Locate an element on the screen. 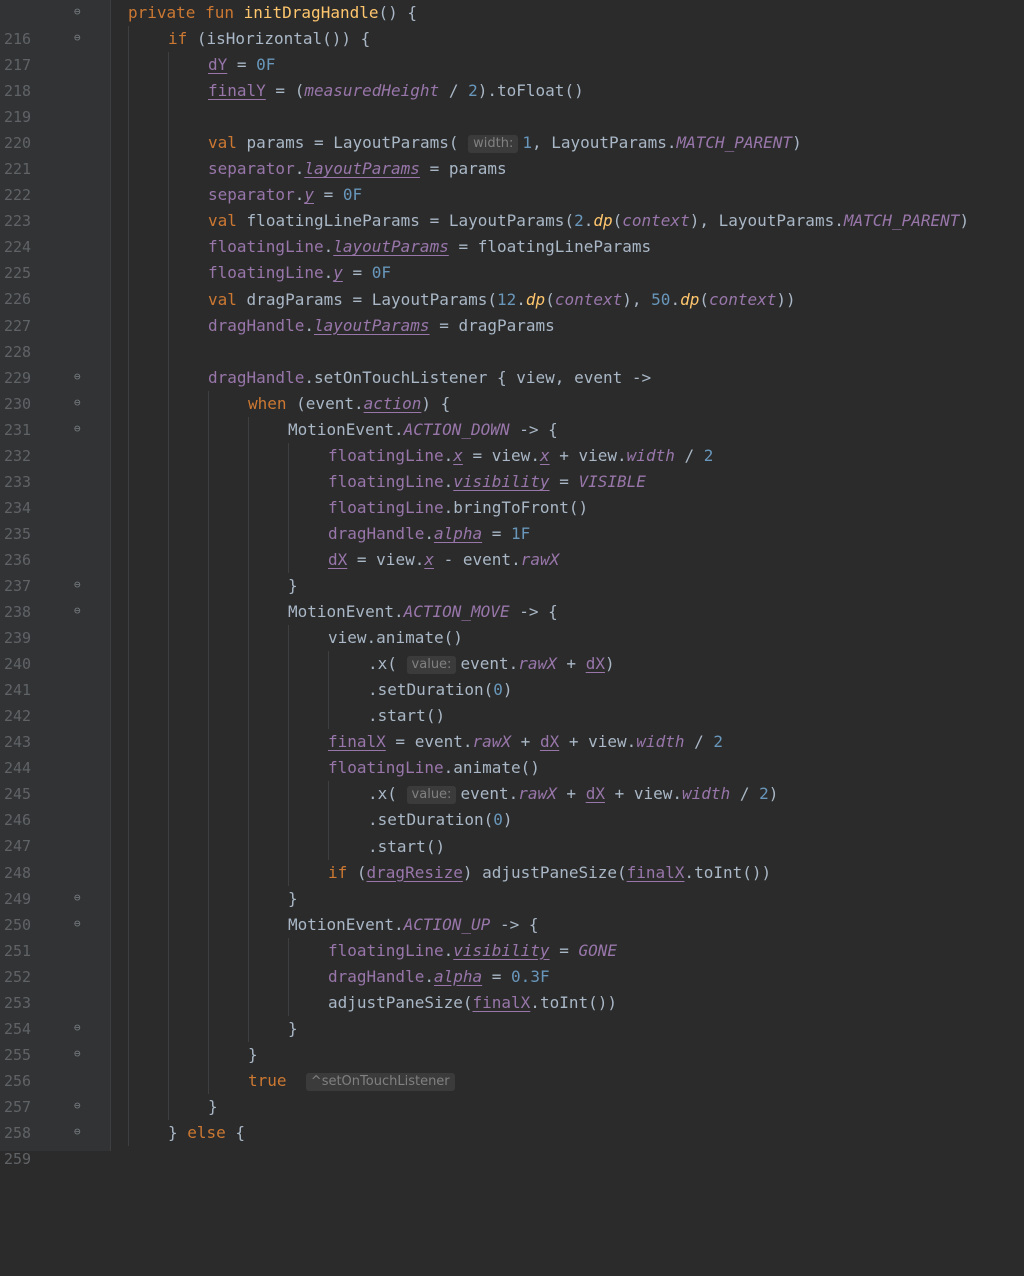  code-line-228: 228 dragHandle.layoutParams = dragParams is located at coordinates (512, 336).